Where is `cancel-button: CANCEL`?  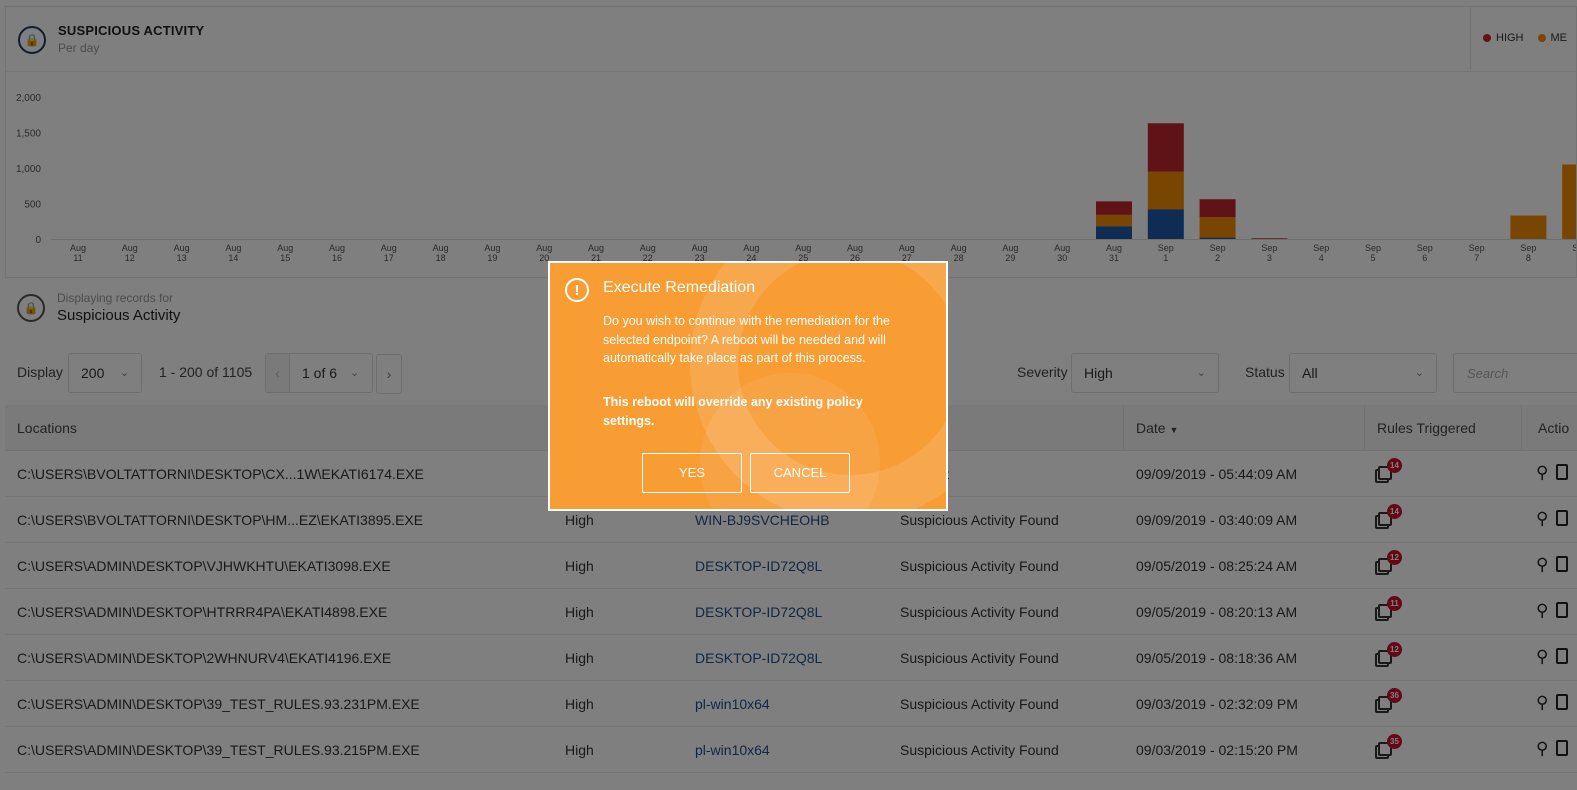
cancel-button: CANCEL is located at coordinates (800, 473).